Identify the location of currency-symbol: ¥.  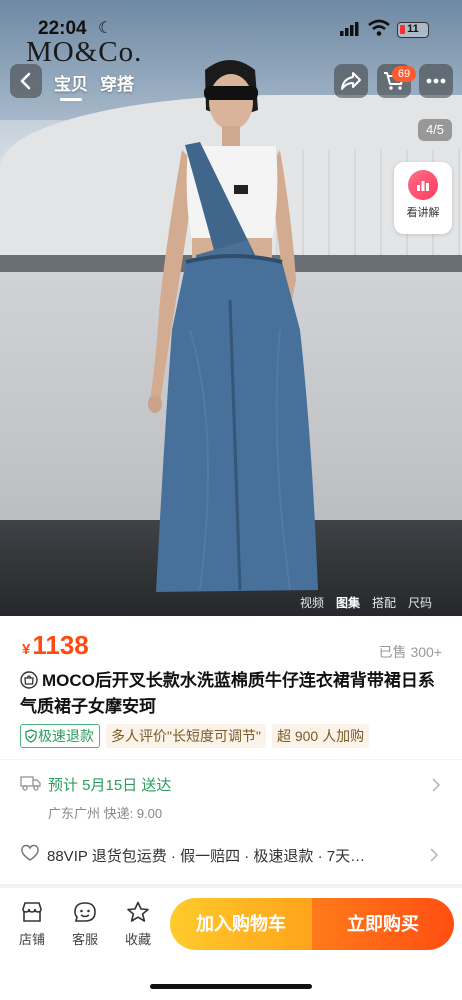
(26, 649).